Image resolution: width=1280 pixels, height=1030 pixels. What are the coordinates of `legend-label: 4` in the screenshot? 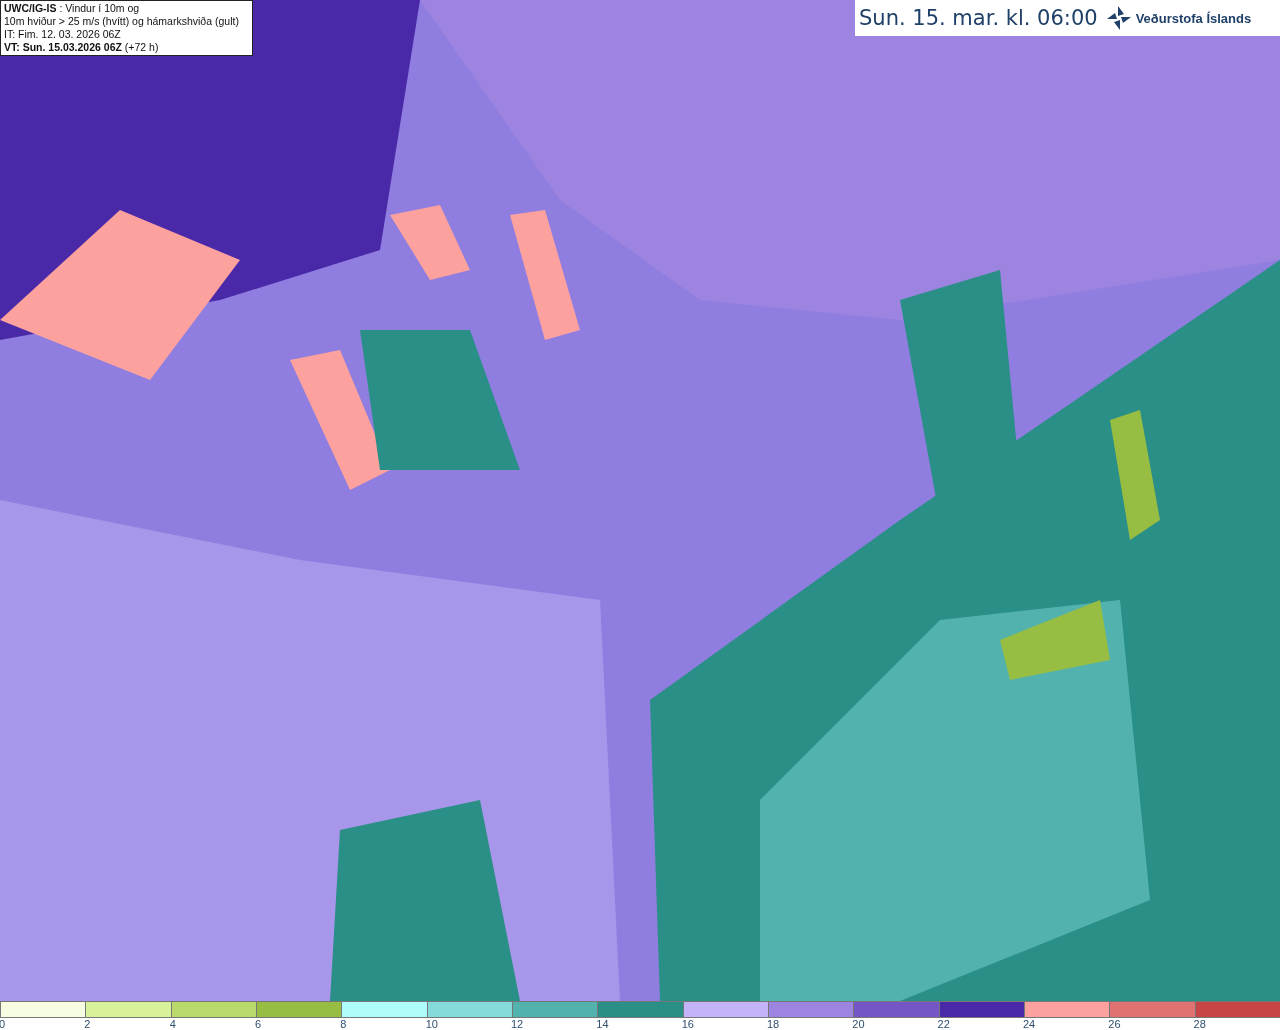 It's located at (172, 1024).